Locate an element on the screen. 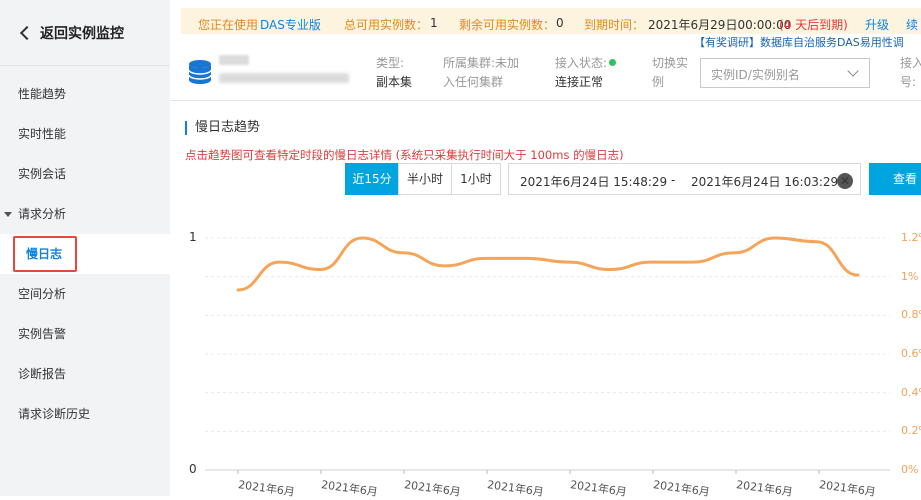 The image size is (921, 500). banner-edition: DAS专业版 is located at coordinates (290, 25).